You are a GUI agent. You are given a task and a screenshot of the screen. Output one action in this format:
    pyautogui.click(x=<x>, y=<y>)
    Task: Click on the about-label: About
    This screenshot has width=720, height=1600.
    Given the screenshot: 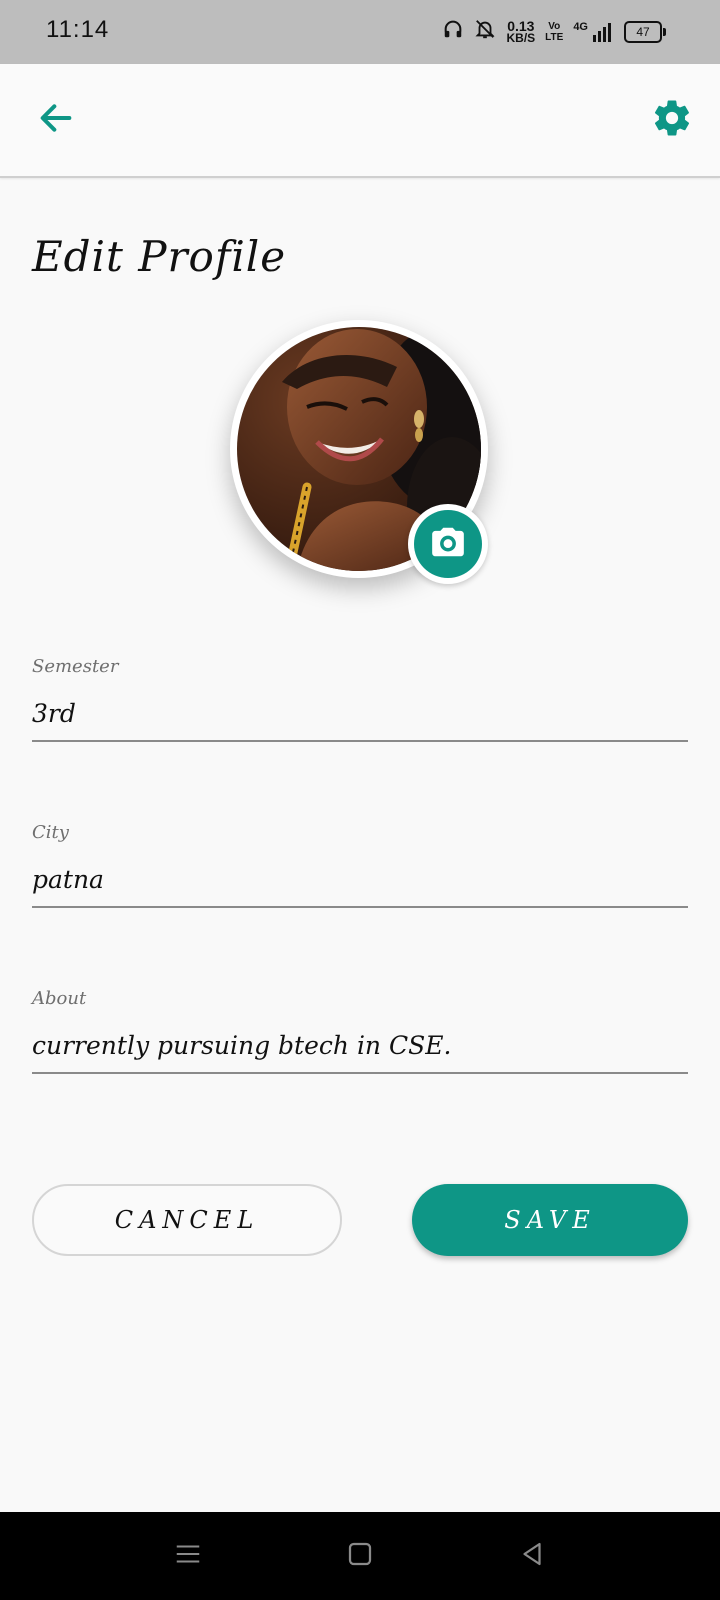 What is the action you would take?
    pyautogui.click(x=59, y=998)
    